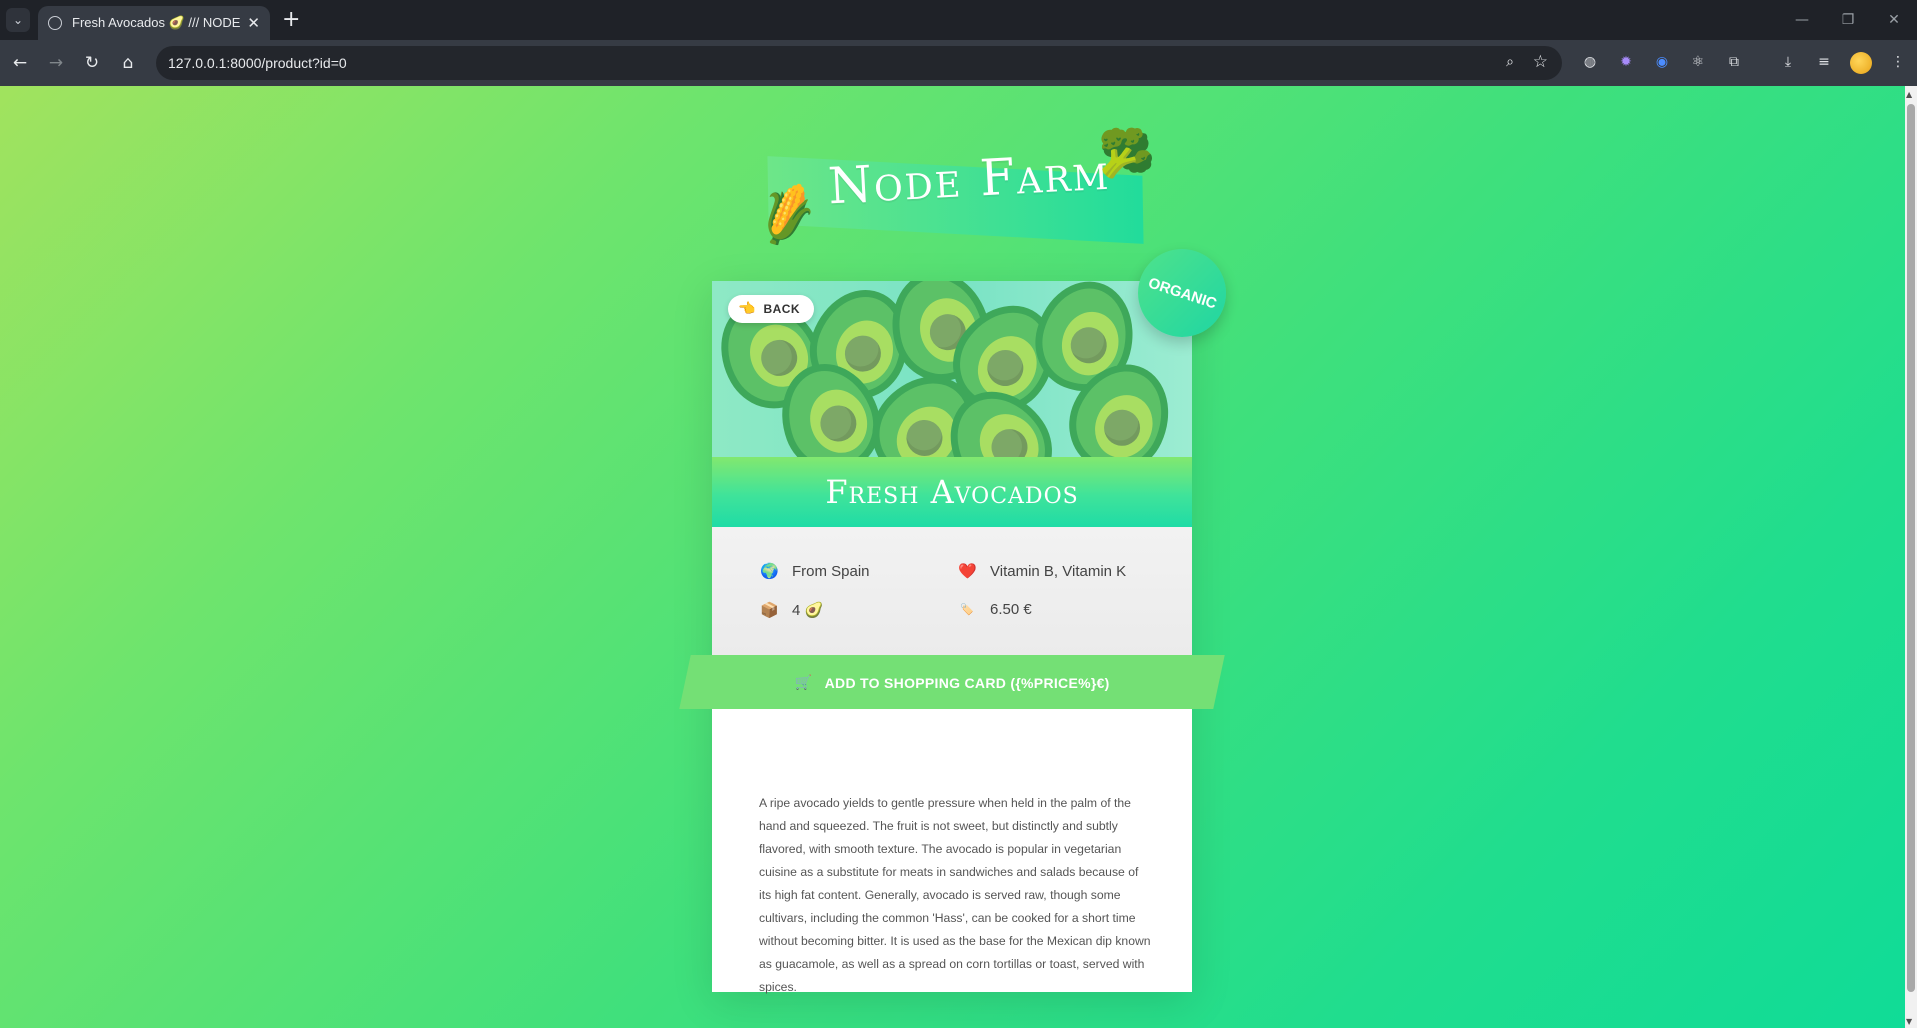 The width and height of the screenshot is (1917, 1028). What do you see at coordinates (958, 20) in the screenshot?
I see `browser-tabbar: ⌄ Fresh Avocados 🥑 /// NODE F ✕ + — ❐ ✕` at bounding box center [958, 20].